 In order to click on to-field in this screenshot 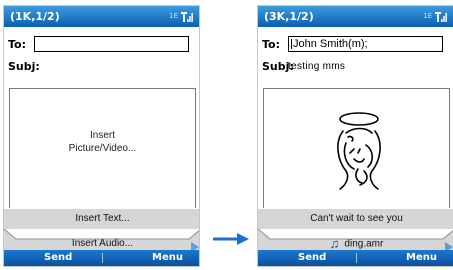, I will do `click(111, 44)`.